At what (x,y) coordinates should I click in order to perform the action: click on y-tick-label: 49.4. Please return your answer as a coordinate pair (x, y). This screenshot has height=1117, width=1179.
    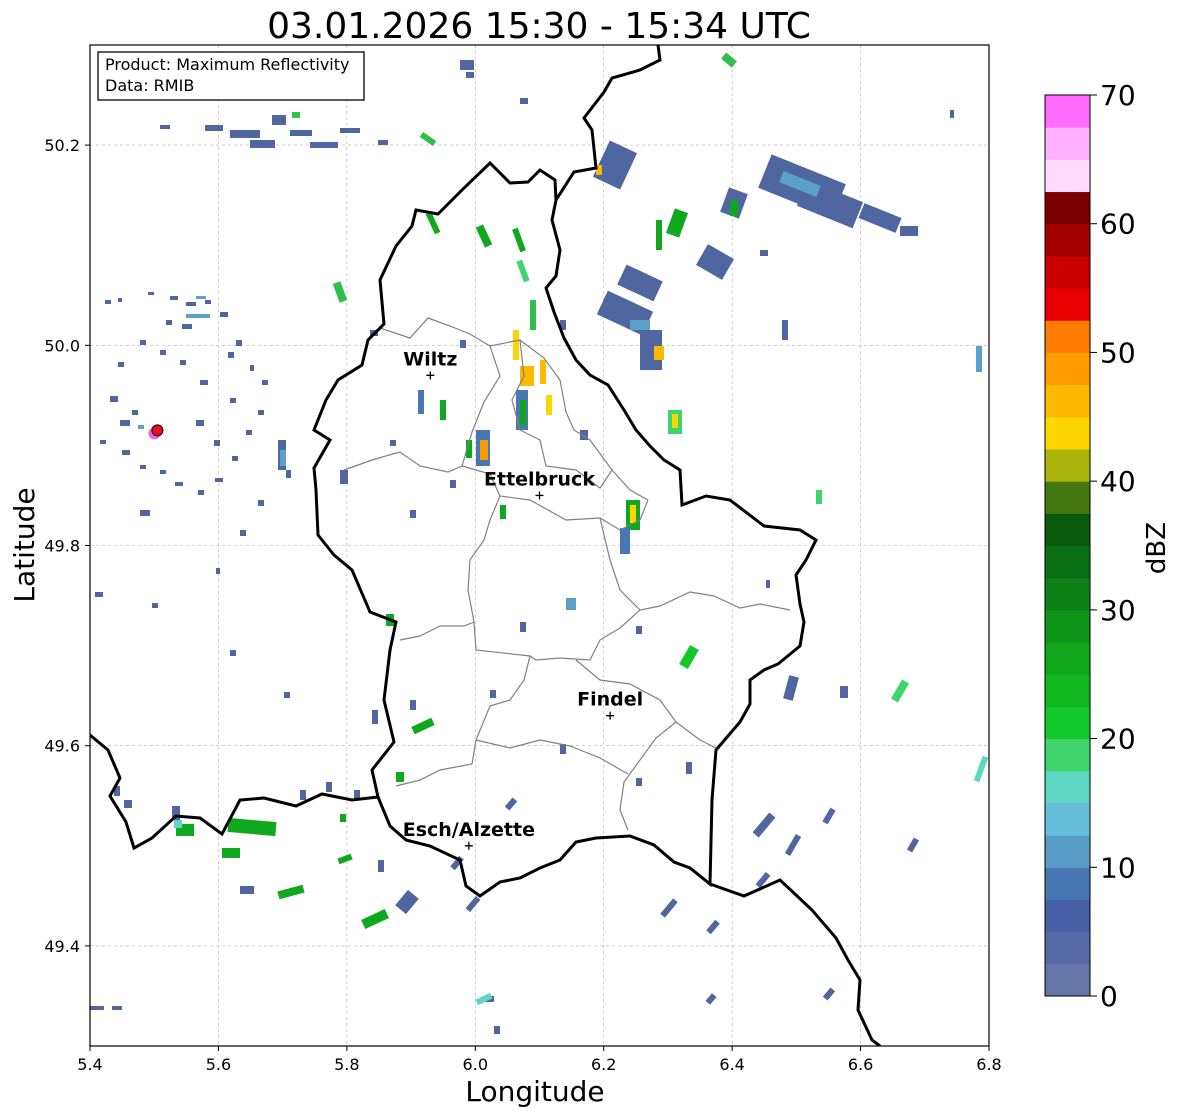
    Looking at the image, I should click on (62, 946).